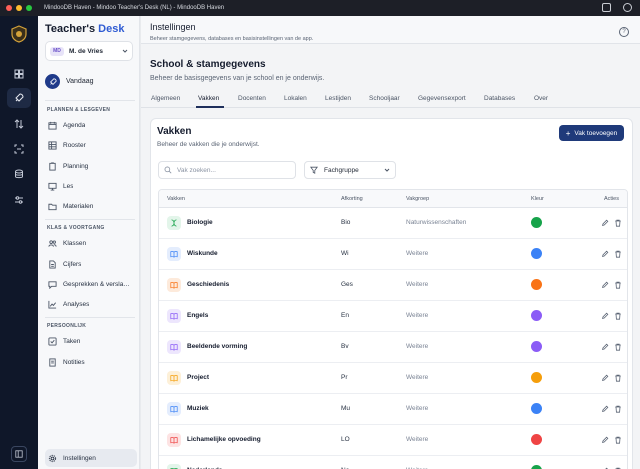  What do you see at coordinates (295, 98) in the screenshot?
I see `tab-lokalen: Lokalen` at bounding box center [295, 98].